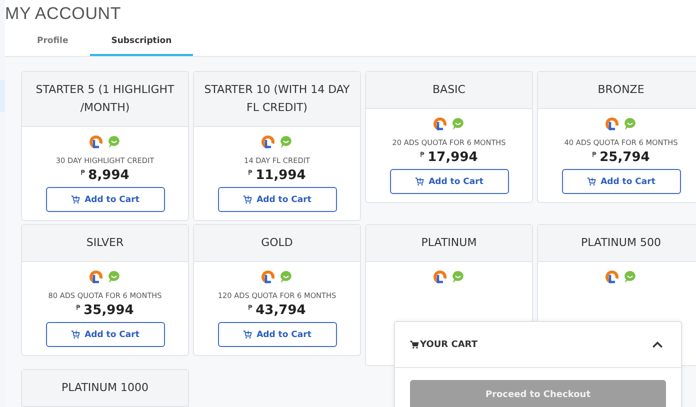  I want to click on plan-name: PLATINUM, so click(449, 243).